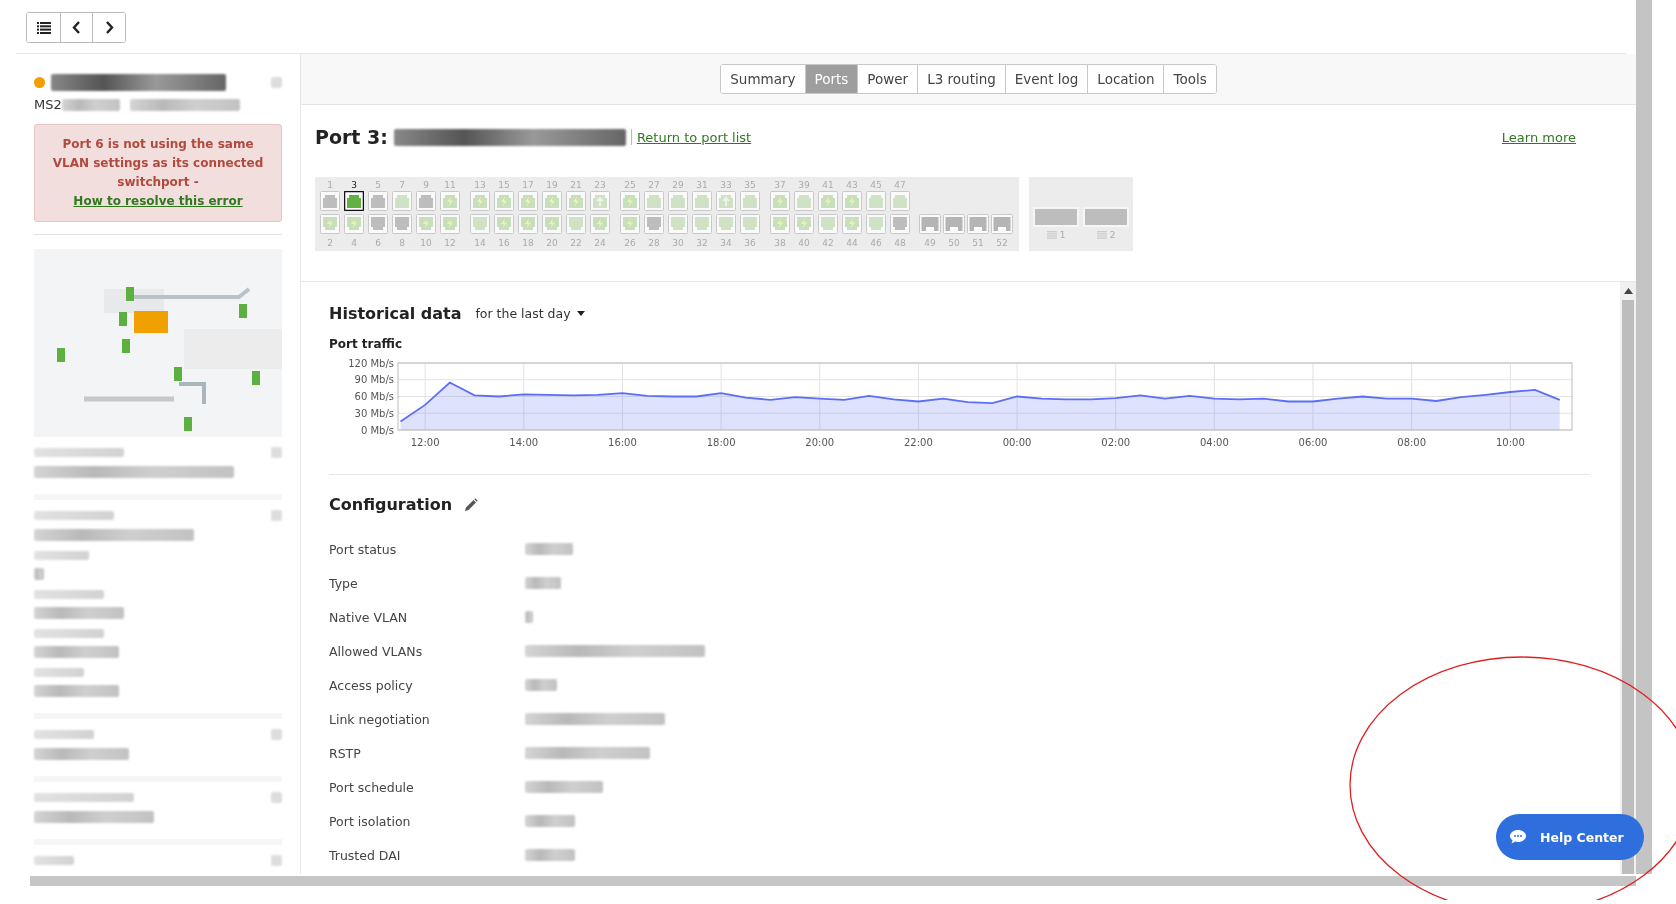  Describe the element at coordinates (600, 185) in the screenshot. I see `port-number: 23` at that location.